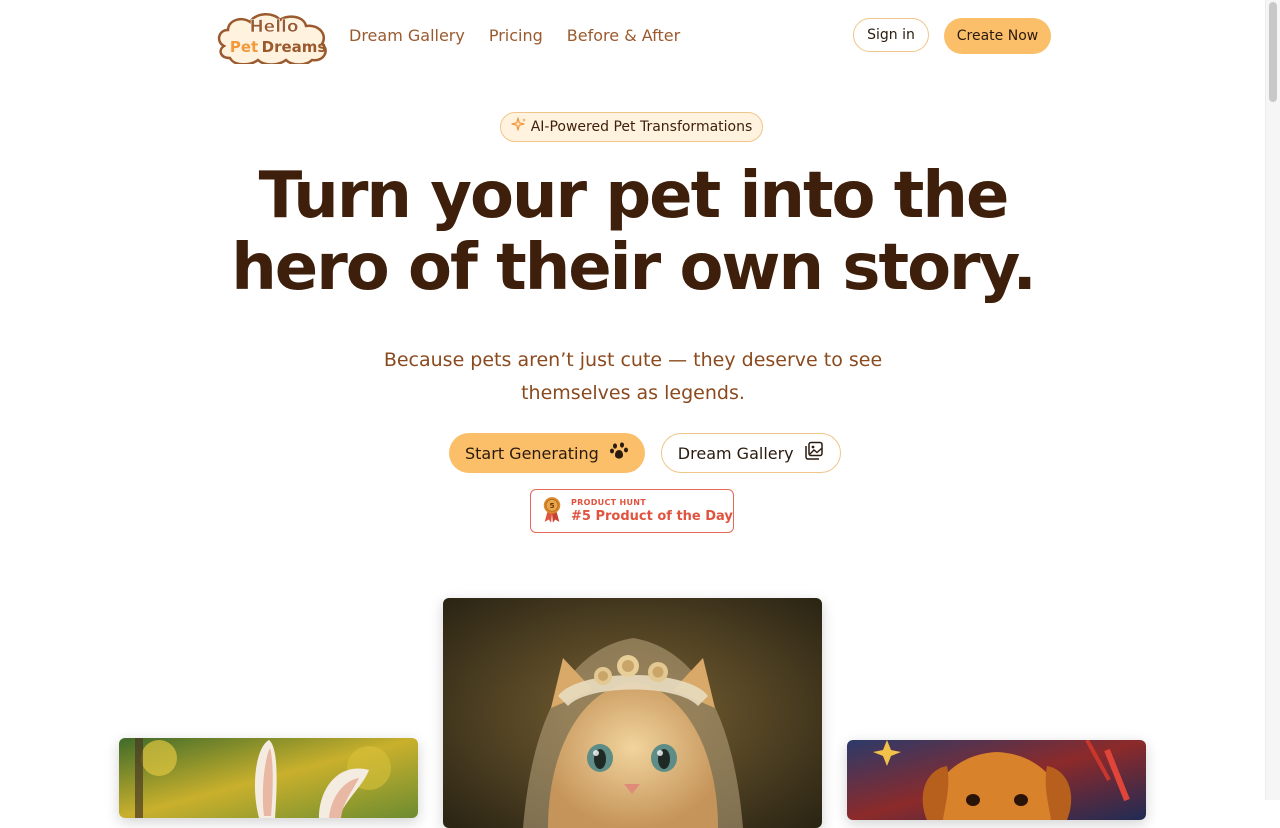  I want to click on medal-rank: 5, so click(551, 505).